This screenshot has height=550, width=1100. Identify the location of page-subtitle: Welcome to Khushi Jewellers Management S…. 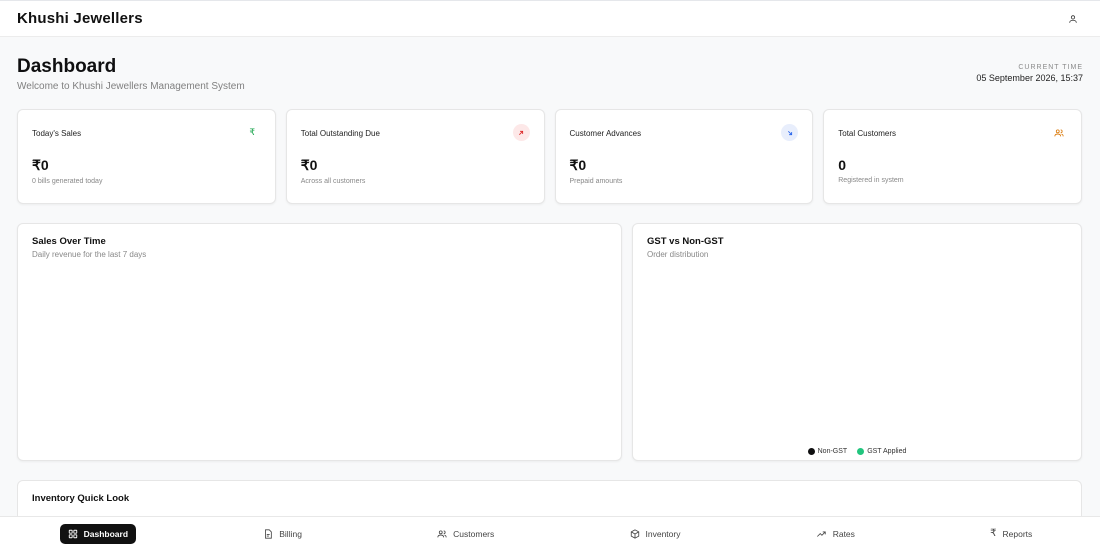
(131, 86).